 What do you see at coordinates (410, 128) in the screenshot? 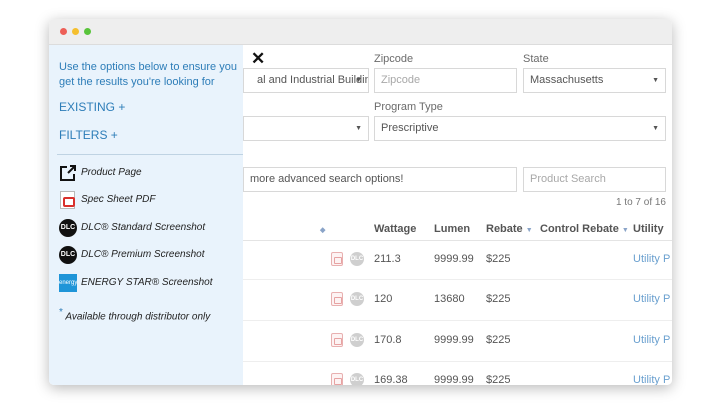
I see `program-type-value: Prescriptive` at bounding box center [410, 128].